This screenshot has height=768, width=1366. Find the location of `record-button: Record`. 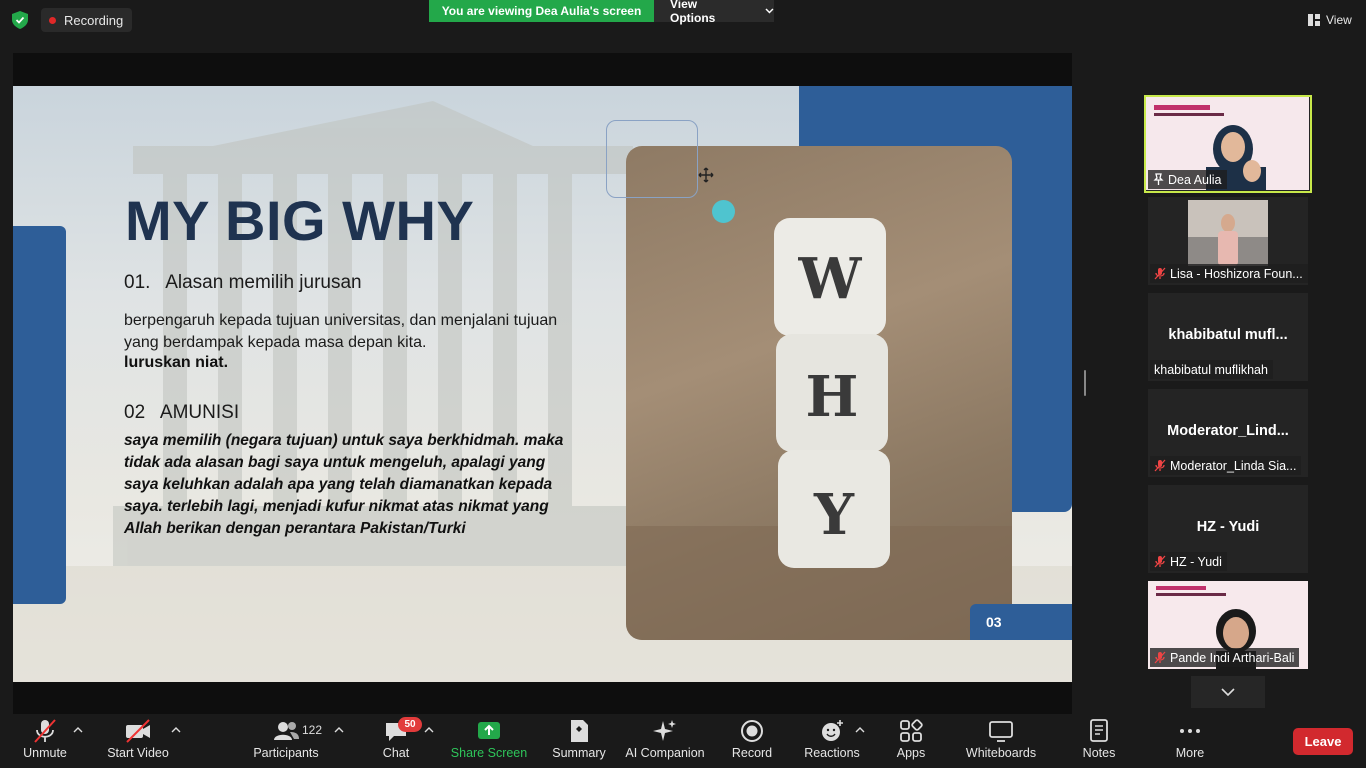

record-button: Record is located at coordinates (752, 742).